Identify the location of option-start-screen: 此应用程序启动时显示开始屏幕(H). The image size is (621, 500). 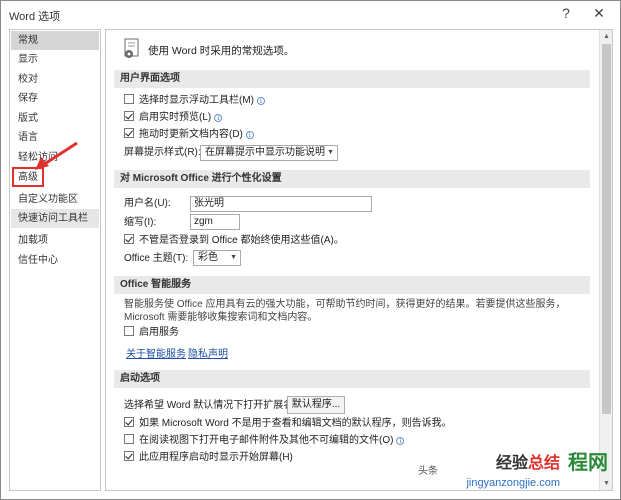
(208, 458).